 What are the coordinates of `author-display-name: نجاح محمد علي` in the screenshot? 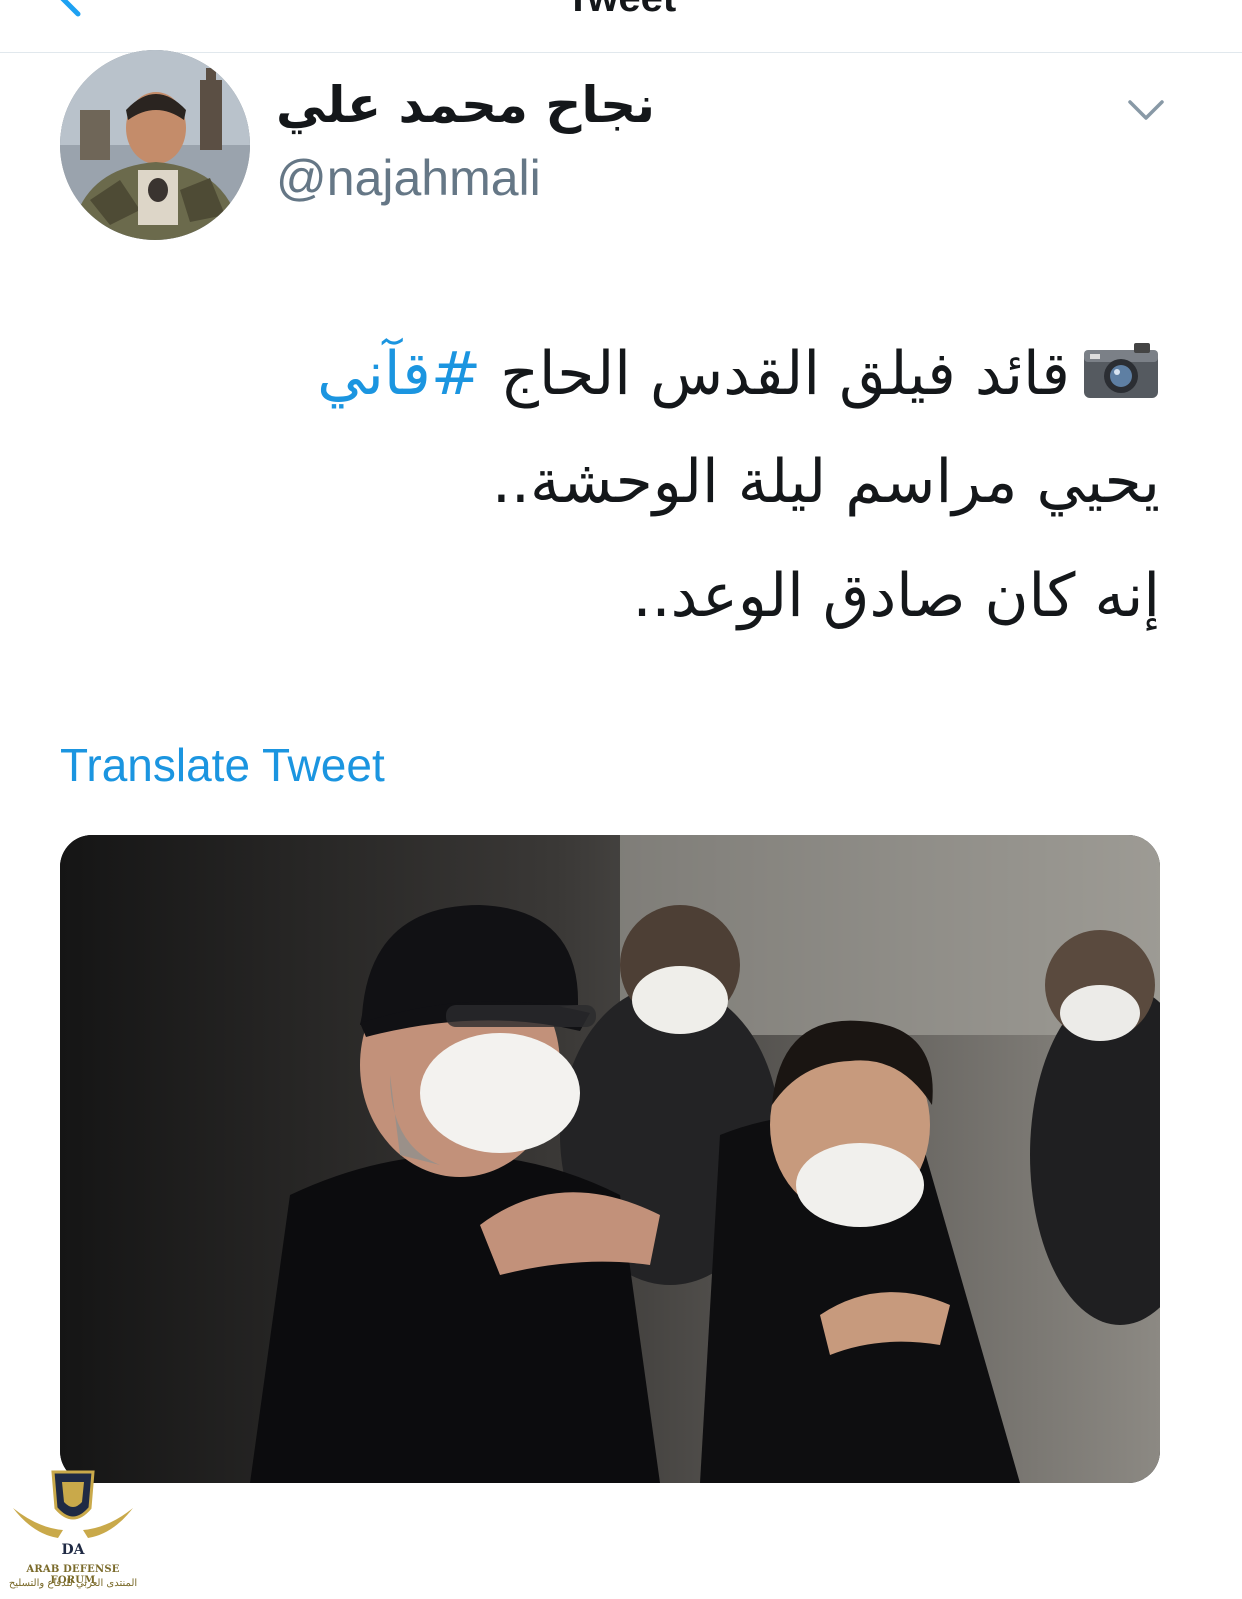 It's located at (486, 105).